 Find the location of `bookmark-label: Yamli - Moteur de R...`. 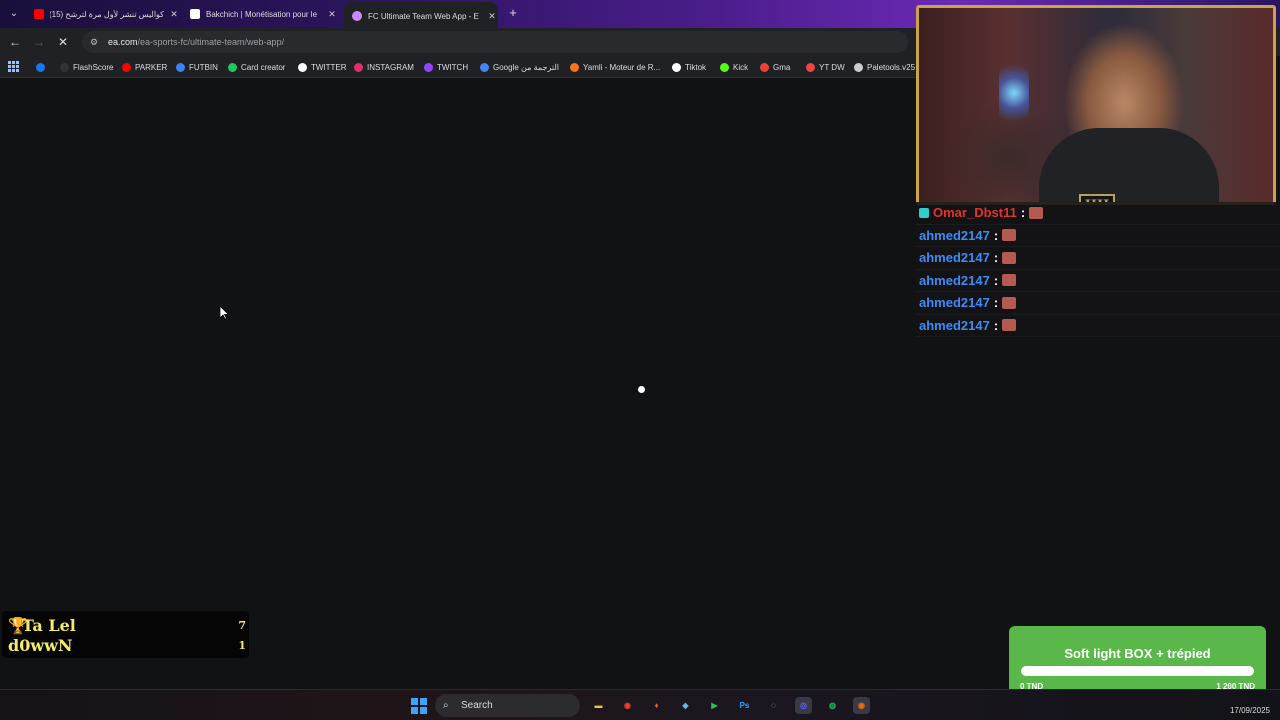

bookmark-label: Yamli - Moteur de R... is located at coordinates (622, 67).